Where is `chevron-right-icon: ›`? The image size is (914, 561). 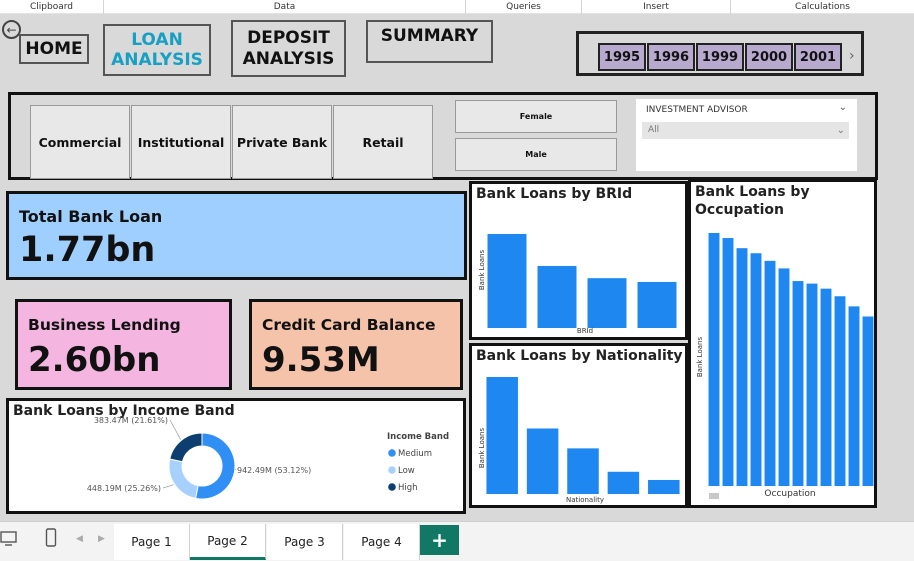 chevron-right-icon: › is located at coordinates (852, 56).